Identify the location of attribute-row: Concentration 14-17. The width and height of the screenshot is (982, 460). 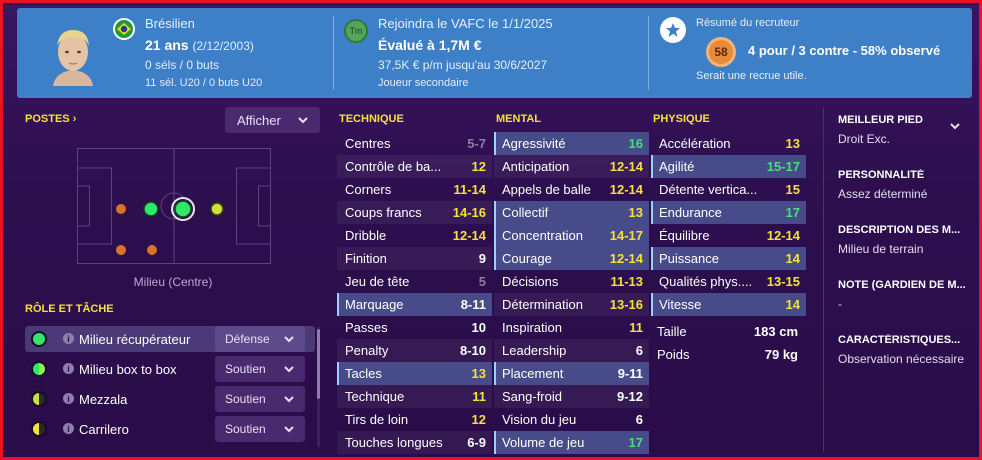
(571, 235).